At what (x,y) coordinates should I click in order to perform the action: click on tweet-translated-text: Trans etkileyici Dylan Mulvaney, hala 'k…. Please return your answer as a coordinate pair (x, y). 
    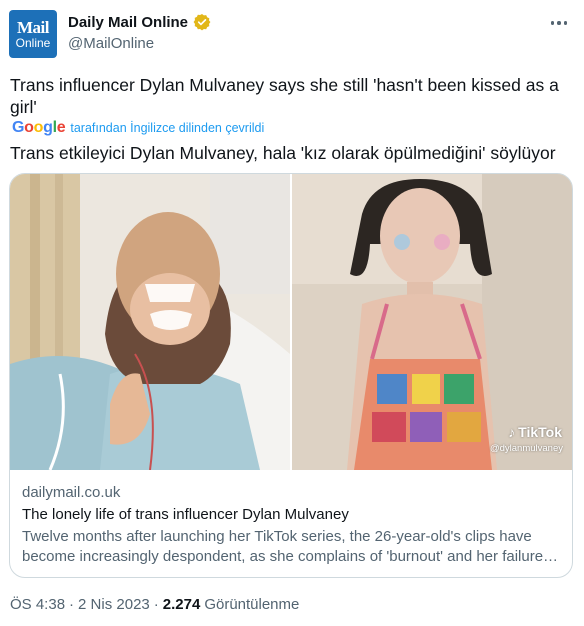
    Looking at the image, I should click on (283, 153).